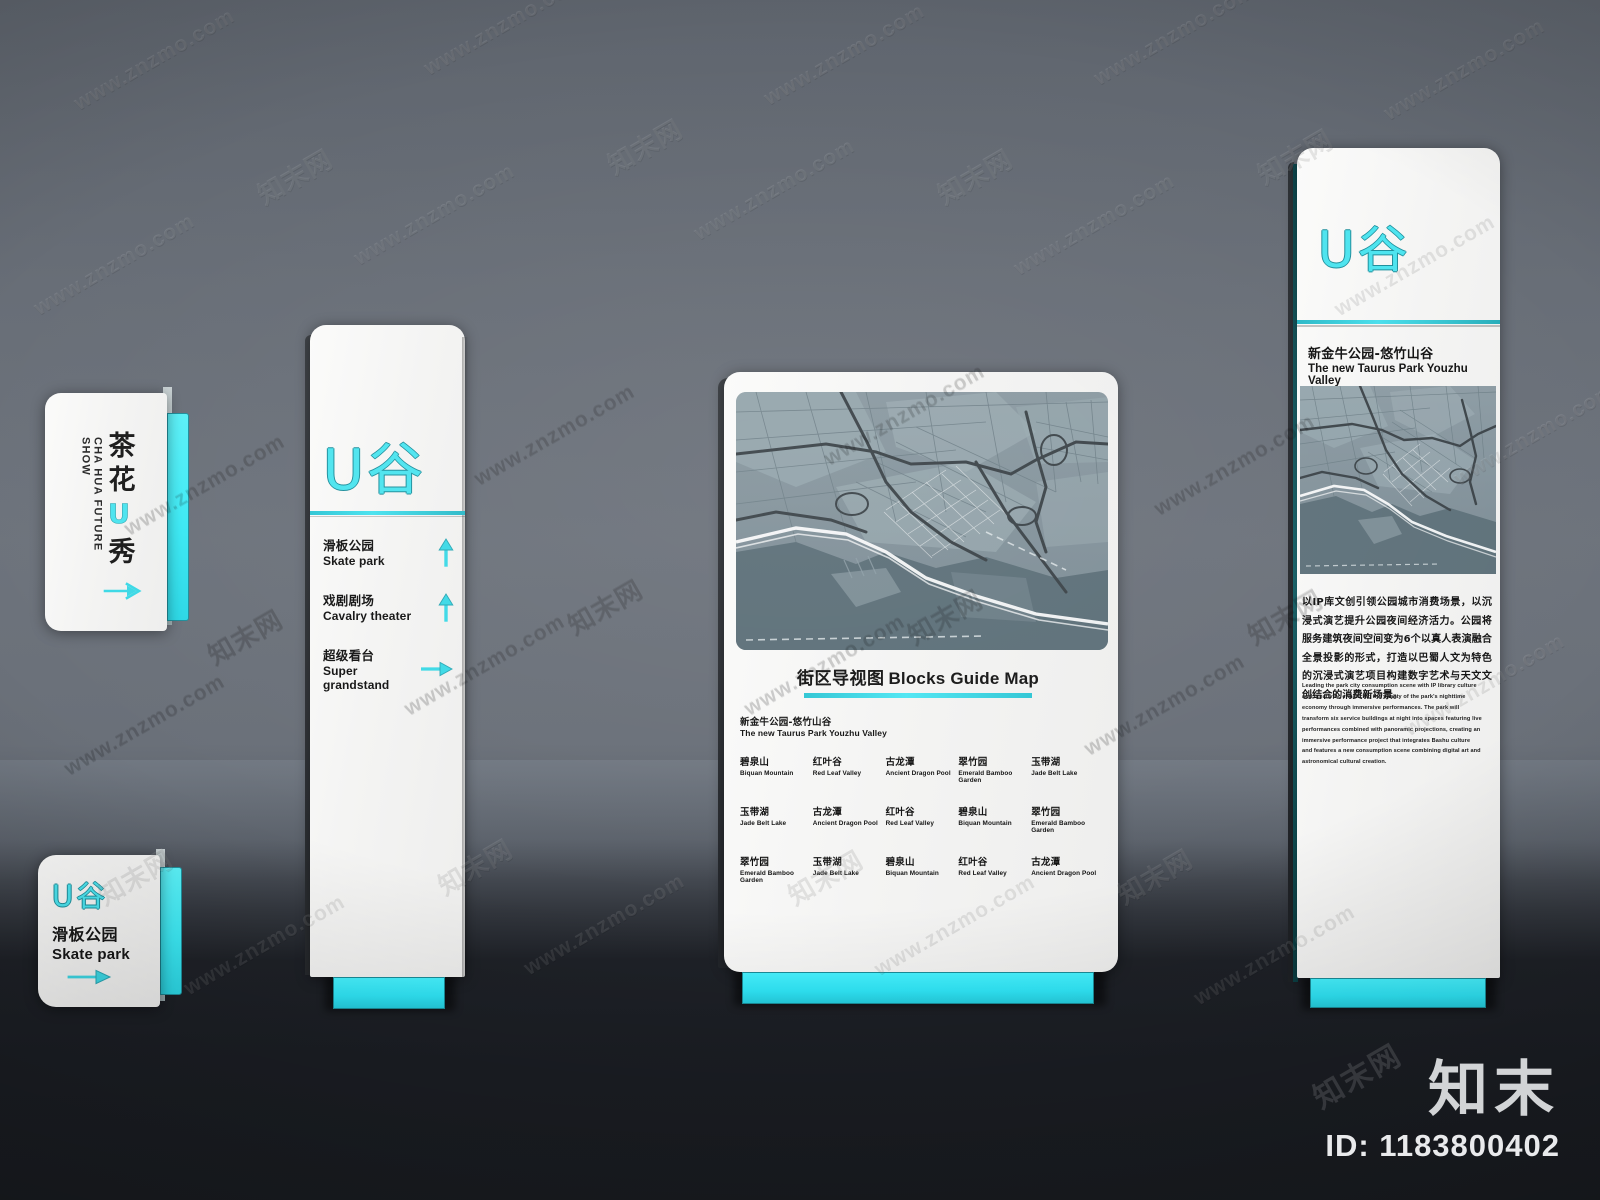 The width and height of the screenshot is (1600, 1200). Describe the element at coordinates (367, 616) in the screenshot. I see `directory-item-en: Cavalry theater` at that location.